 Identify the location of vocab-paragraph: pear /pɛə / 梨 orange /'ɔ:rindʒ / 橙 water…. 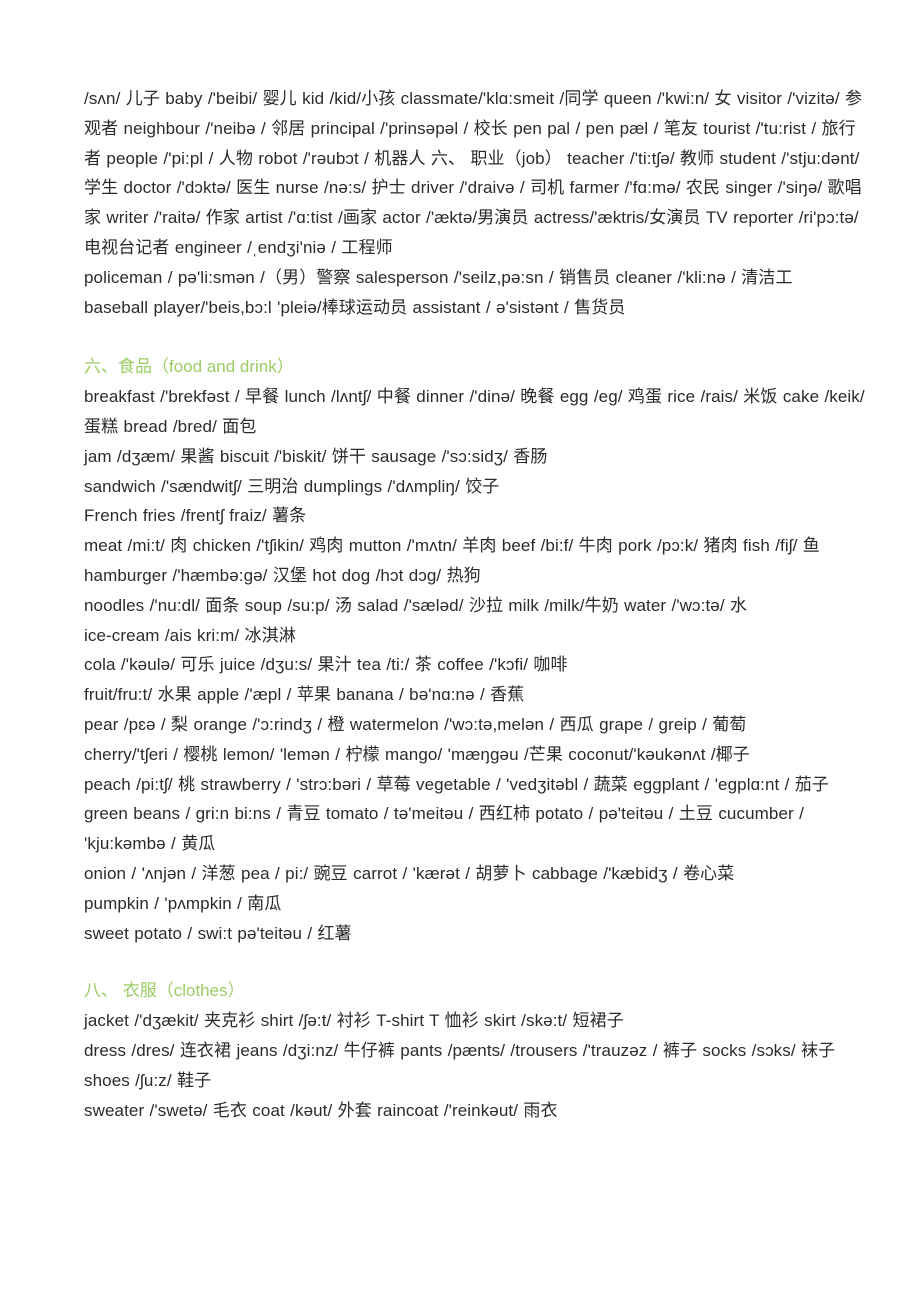
(415, 724).